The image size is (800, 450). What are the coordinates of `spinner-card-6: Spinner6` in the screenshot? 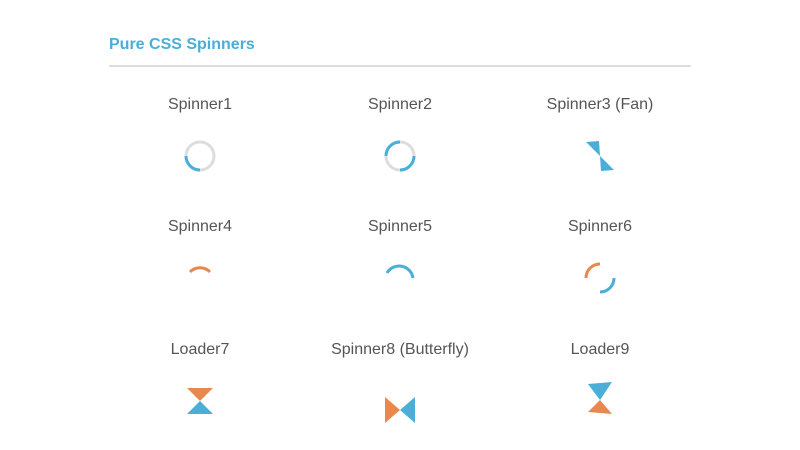 It's located at (600, 267).